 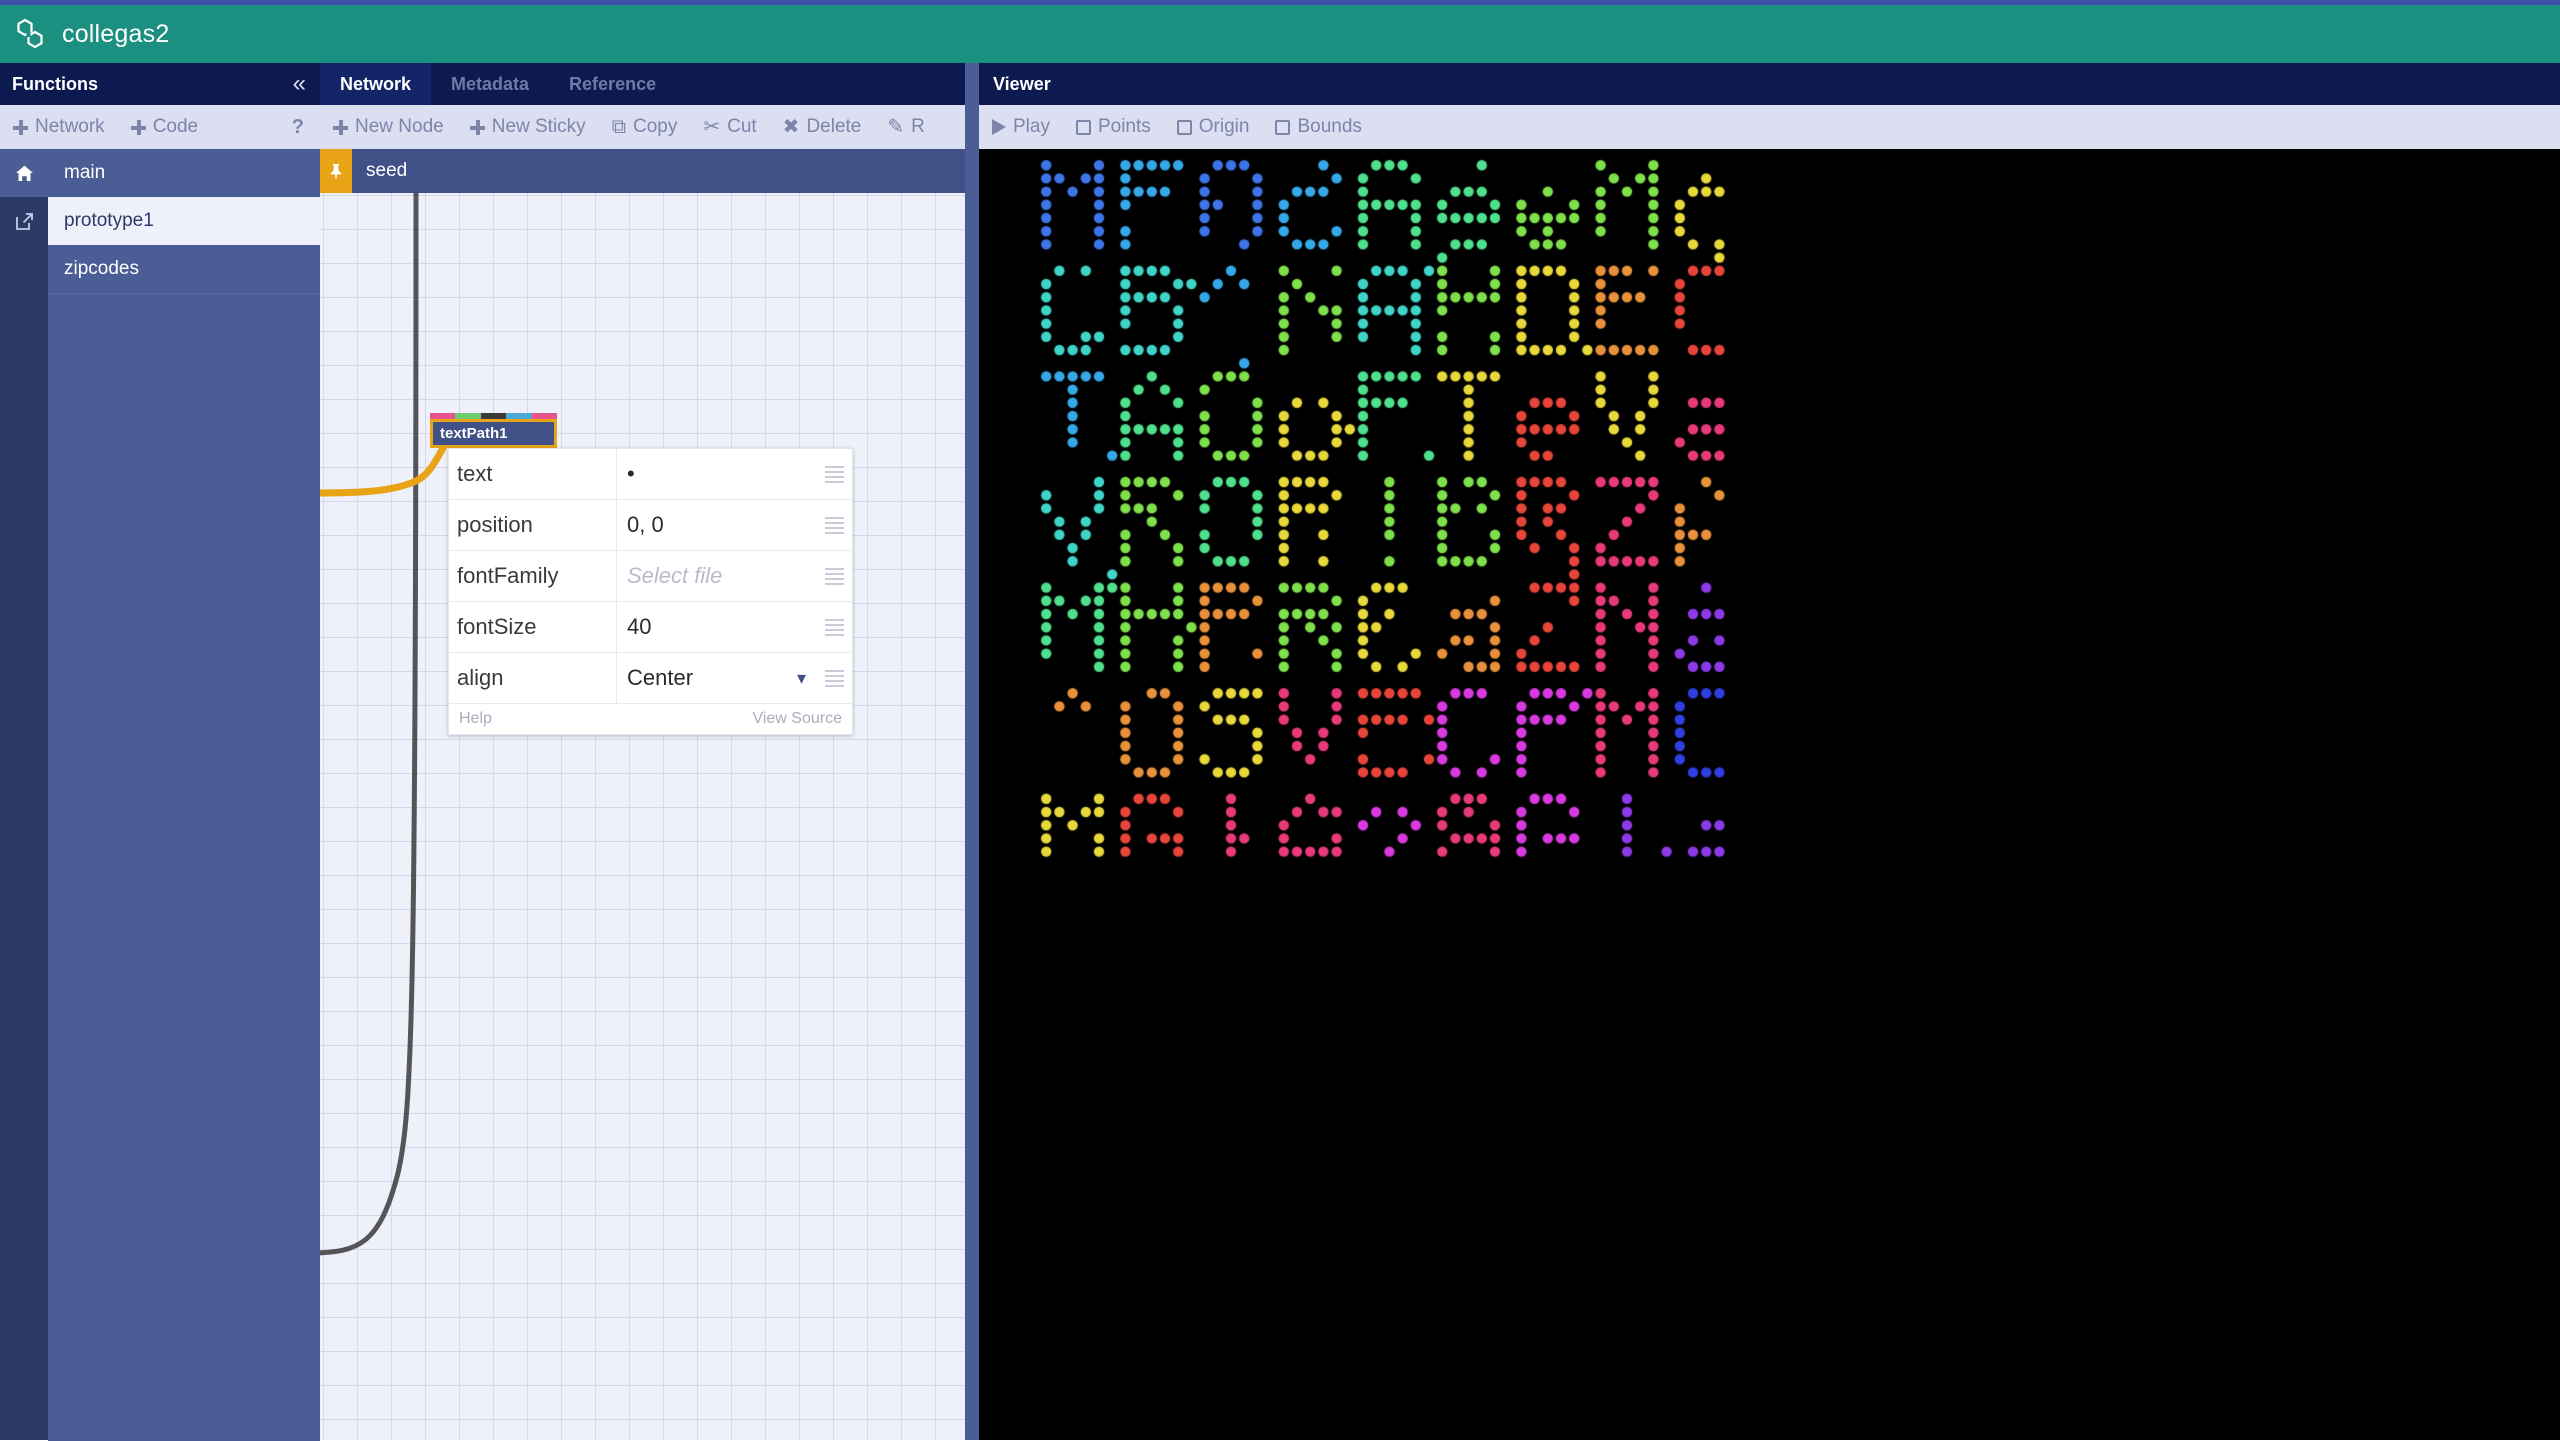 What do you see at coordinates (109, 220) in the screenshot?
I see `sidebar-item-label: prototype1` at bounding box center [109, 220].